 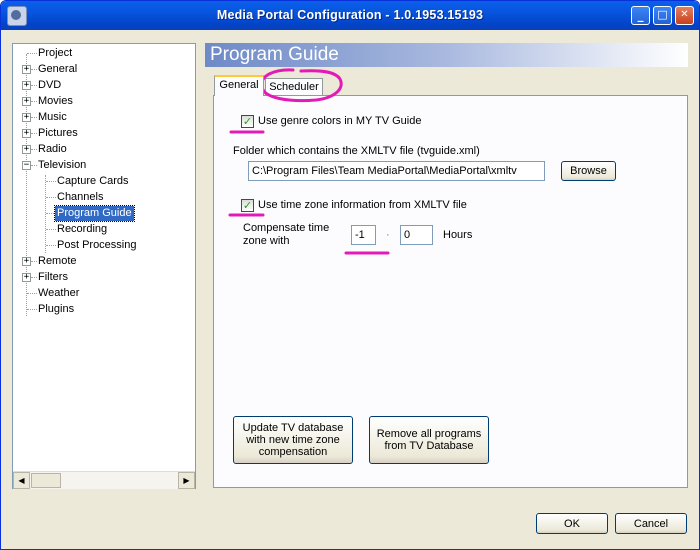 I want to click on expand-filters-icon: +, so click(x=26, y=277).